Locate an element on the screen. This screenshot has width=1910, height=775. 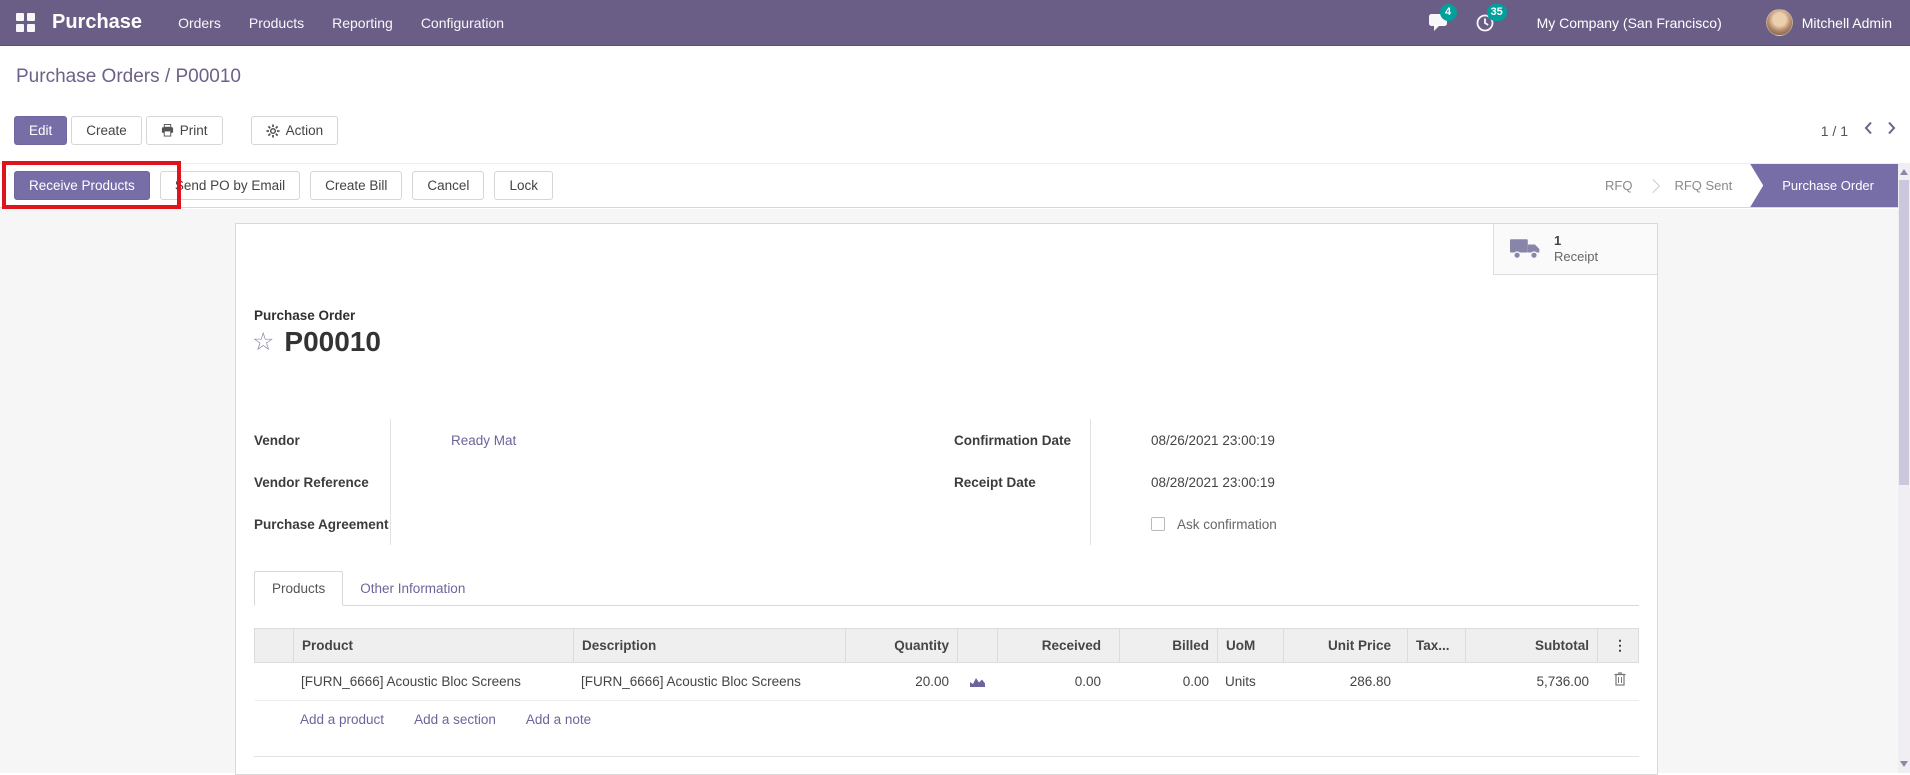
cell-received: 0.00 is located at coordinates (1058, 681).